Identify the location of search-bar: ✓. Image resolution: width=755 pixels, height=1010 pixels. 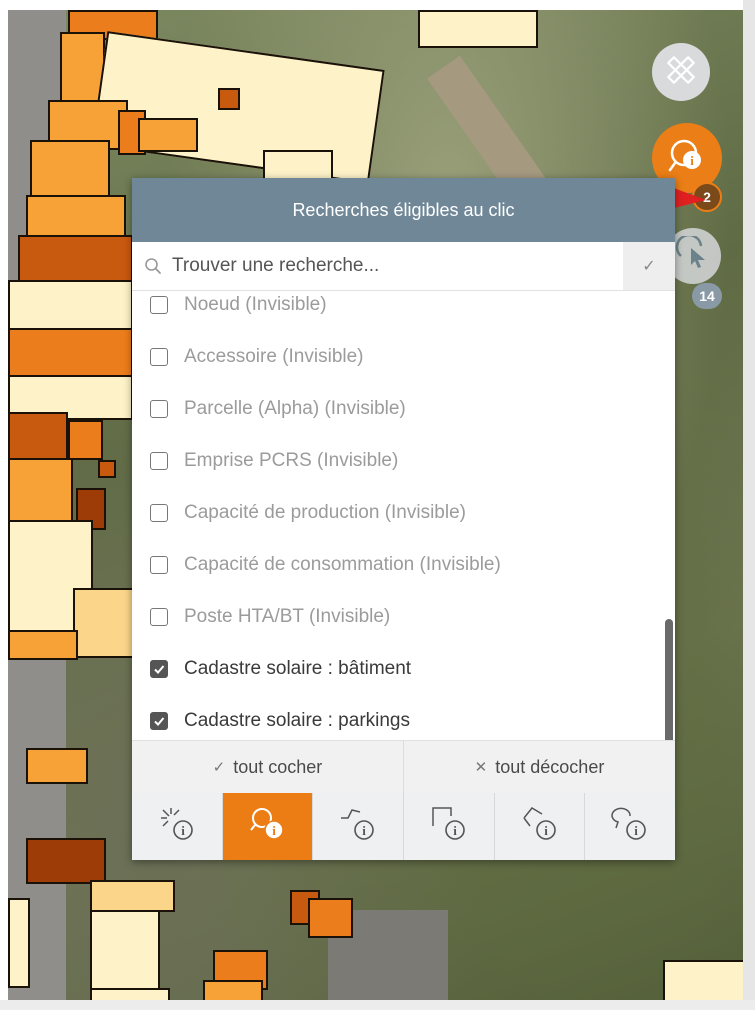
(403, 266).